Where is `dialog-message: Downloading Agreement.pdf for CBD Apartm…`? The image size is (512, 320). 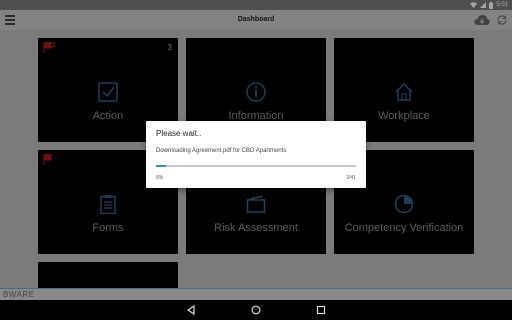 dialog-message: Downloading Agreement.pdf for CBD Apartm… is located at coordinates (221, 151).